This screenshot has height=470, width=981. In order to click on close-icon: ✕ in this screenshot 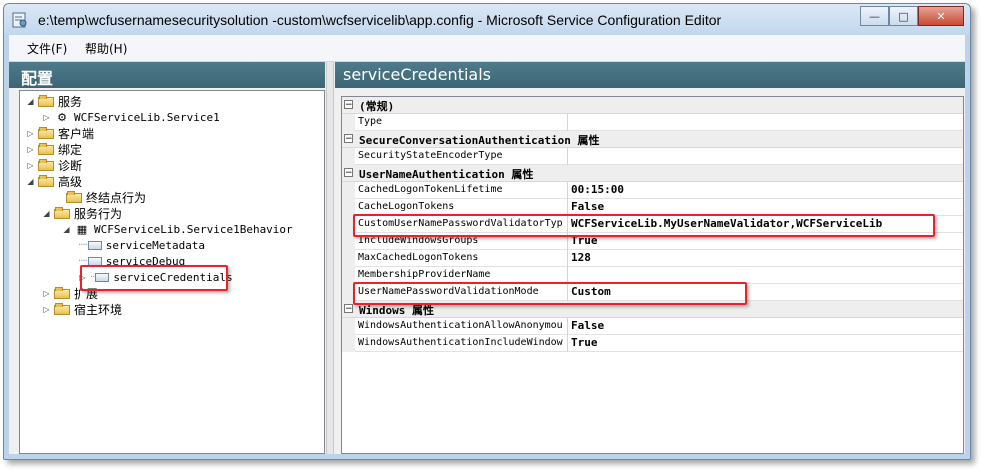, I will do `click(941, 16)`.